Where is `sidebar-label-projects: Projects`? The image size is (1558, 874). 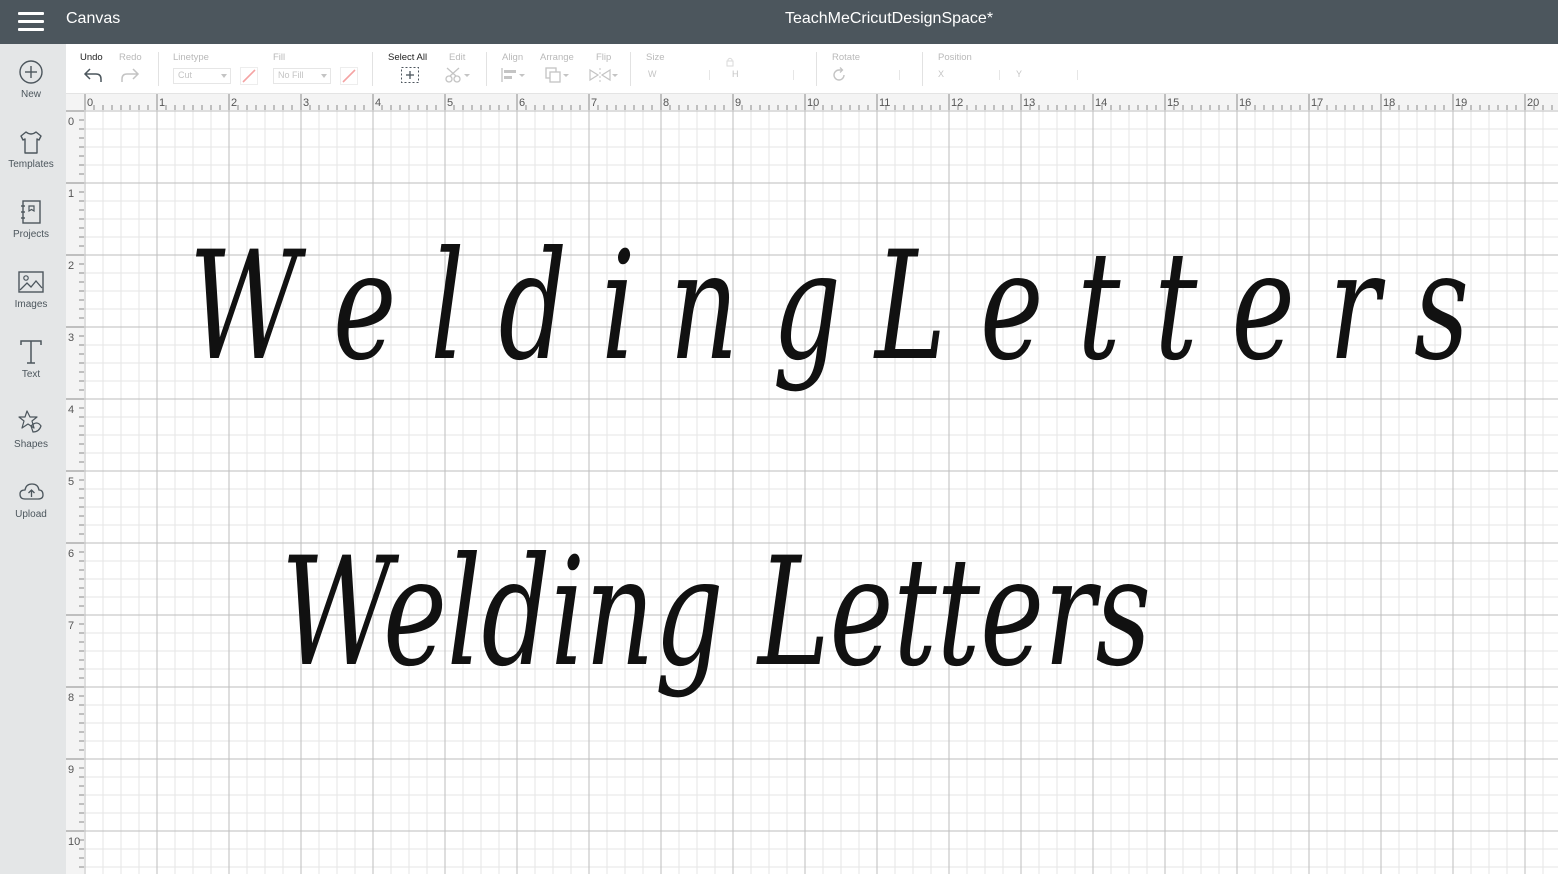
sidebar-label-projects: Projects is located at coordinates (31, 234).